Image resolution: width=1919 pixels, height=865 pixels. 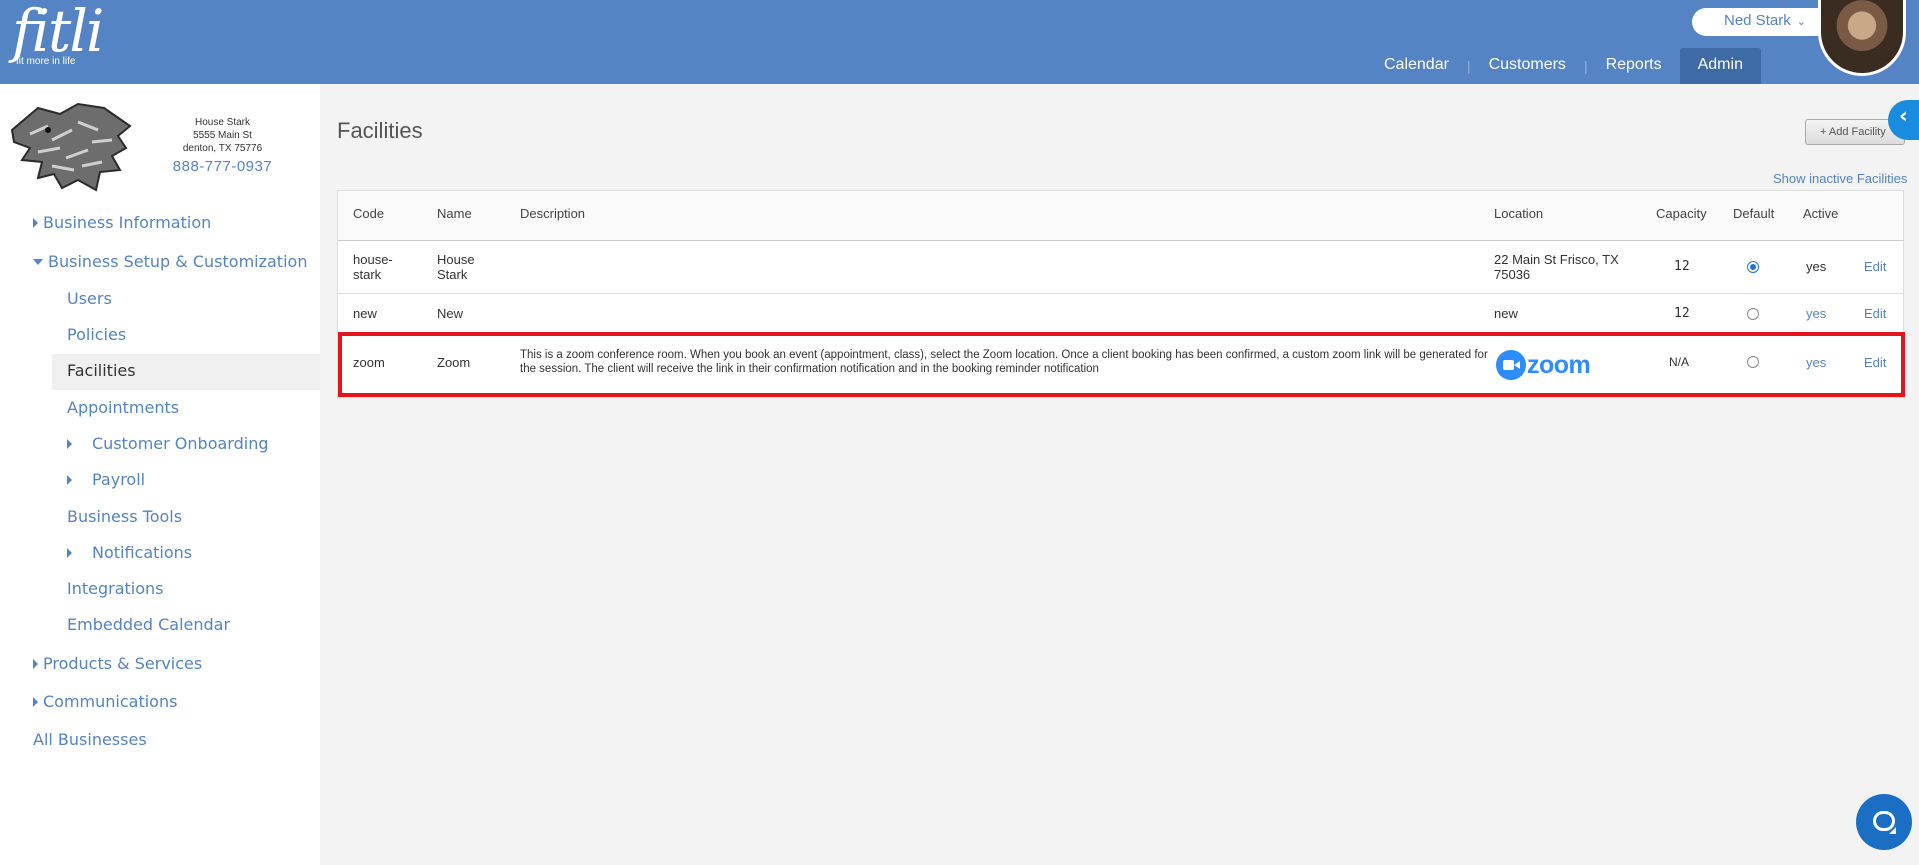 I want to click on sidebar-item-customer-onboarding: Customer Onboarding, so click(x=167, y=443).